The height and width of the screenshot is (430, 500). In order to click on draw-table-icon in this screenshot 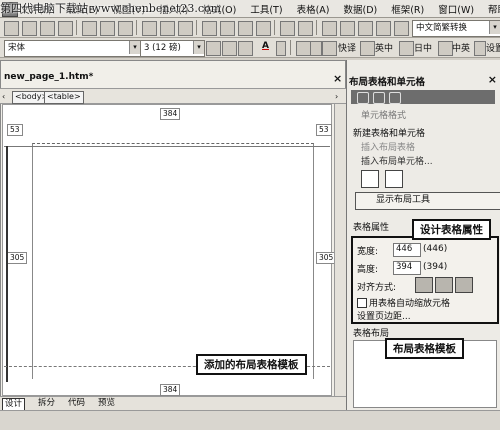, I will do `click(370, 179)`.